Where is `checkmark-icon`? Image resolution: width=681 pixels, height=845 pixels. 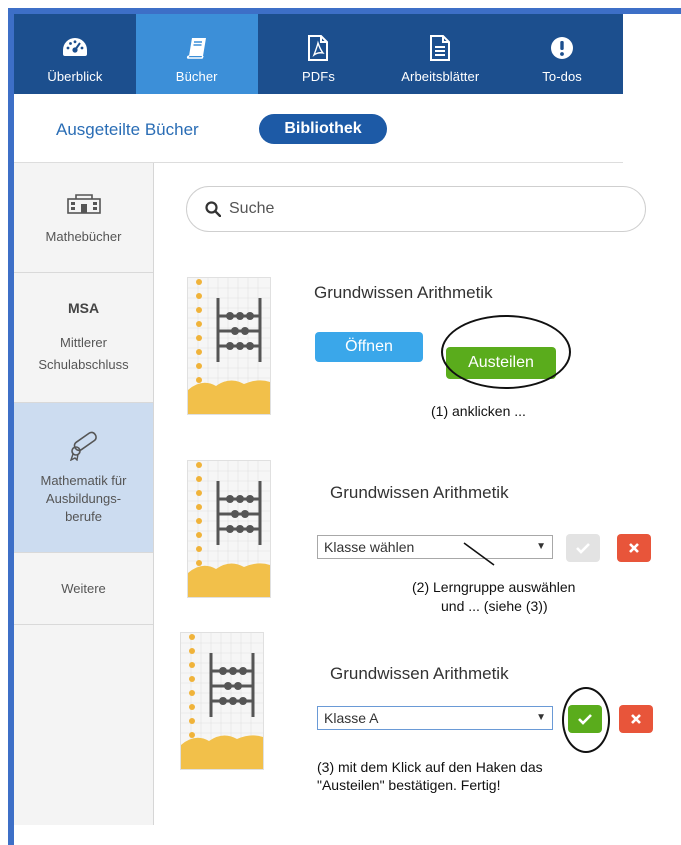
checkmark-icon is located at coordinates (583, 548).